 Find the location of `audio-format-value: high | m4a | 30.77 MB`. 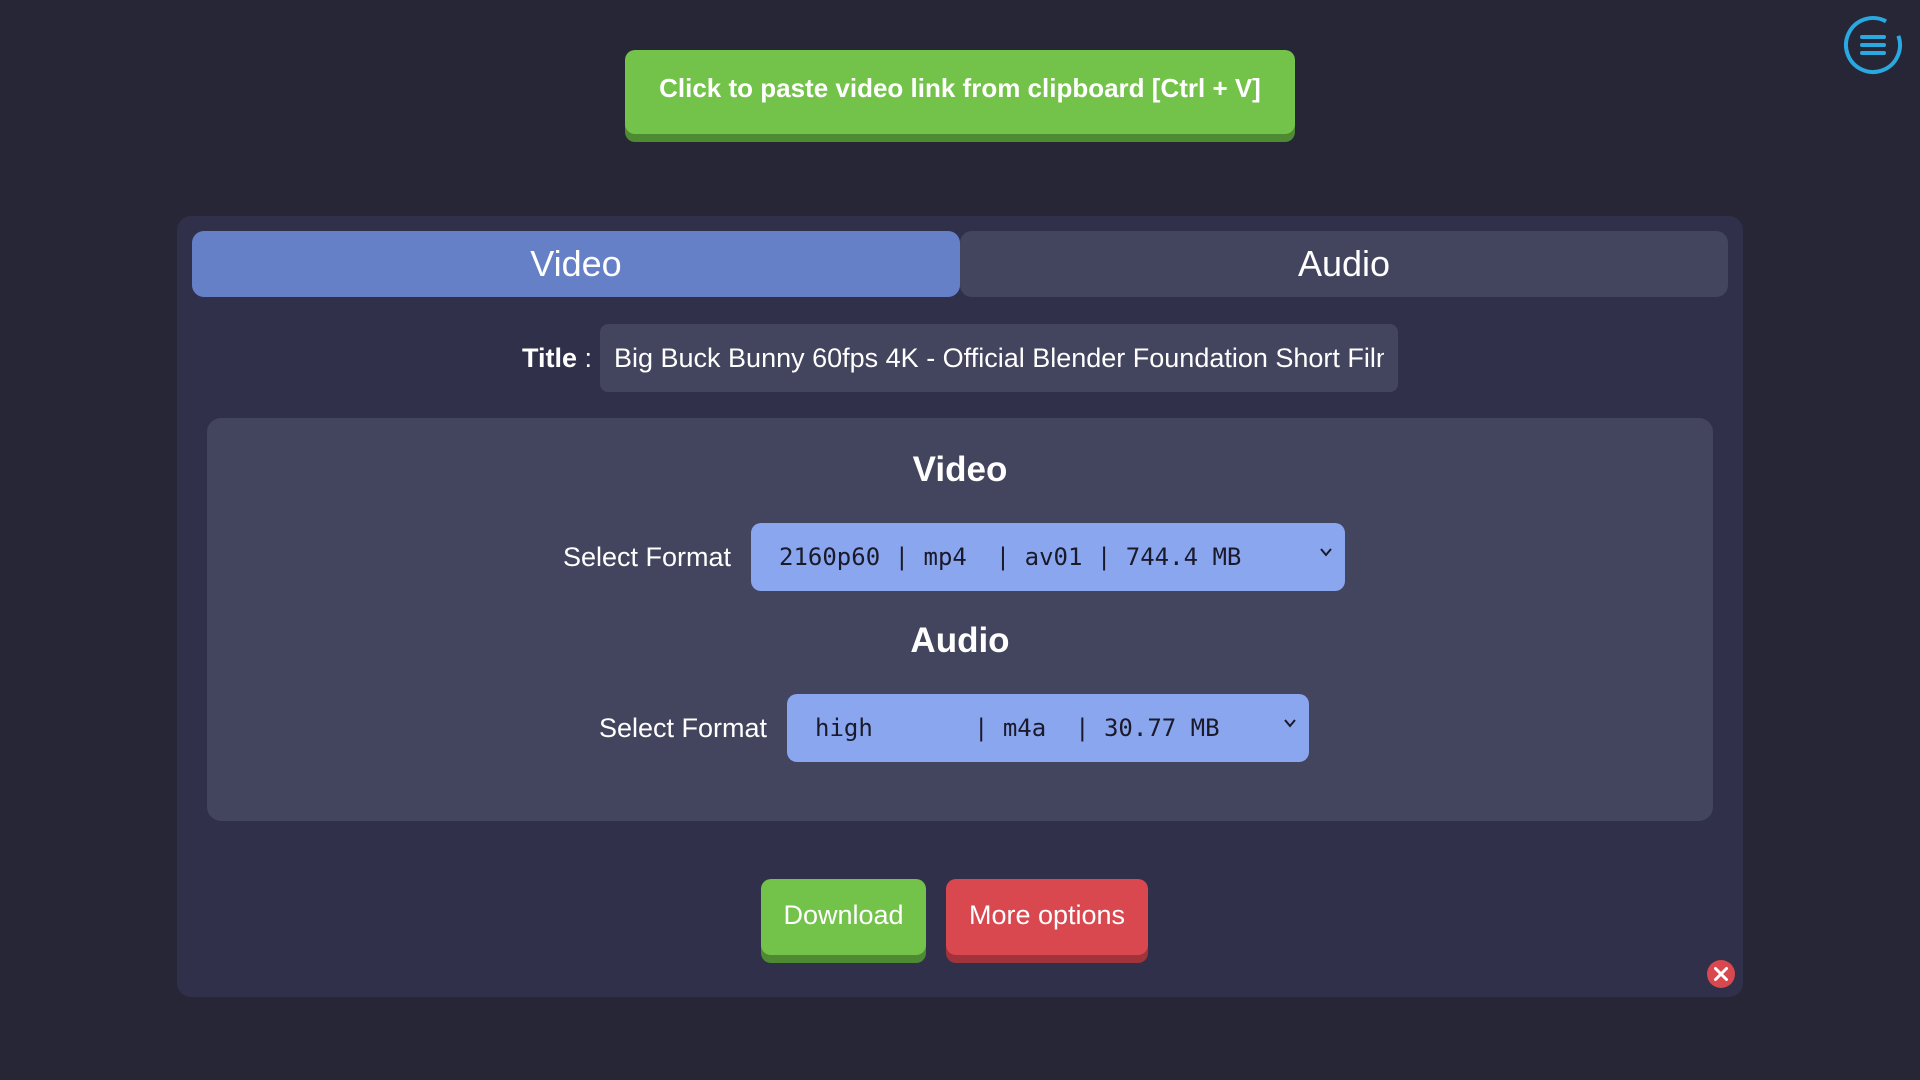

audio-format-value: high | m4a | 30.77 MB is located at coordinates (1017, 728).